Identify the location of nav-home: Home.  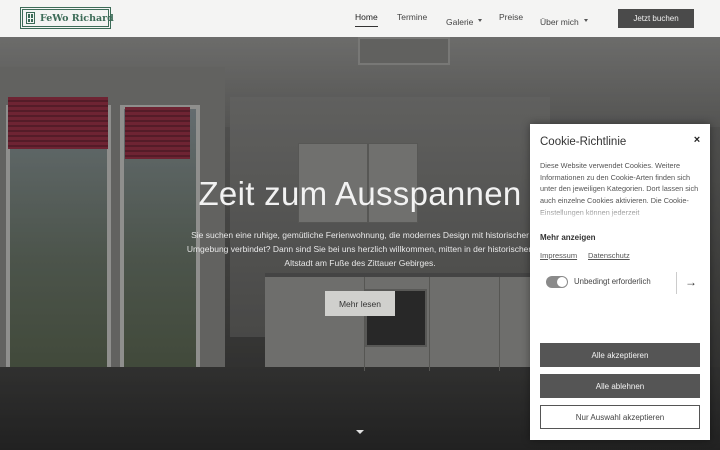
(366, 19).